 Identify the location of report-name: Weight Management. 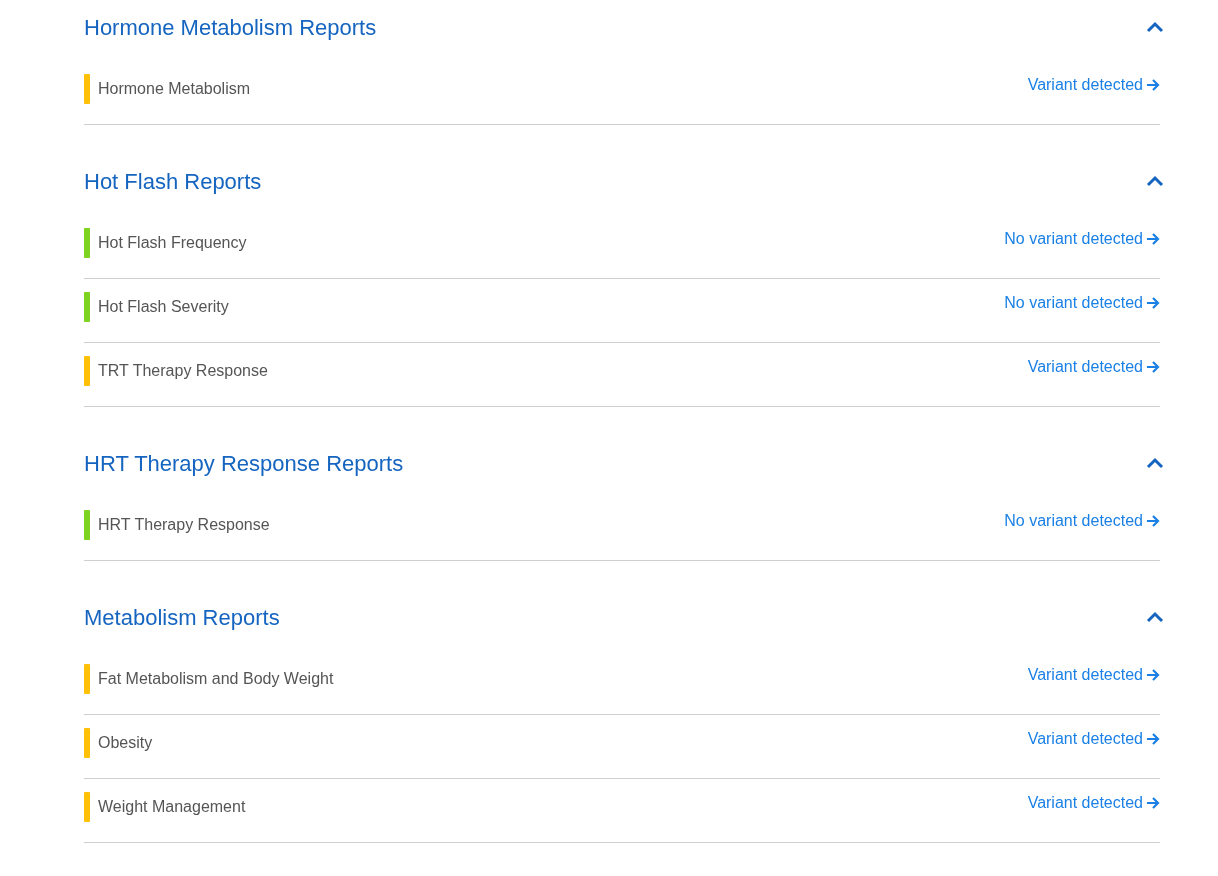
(172, 807).